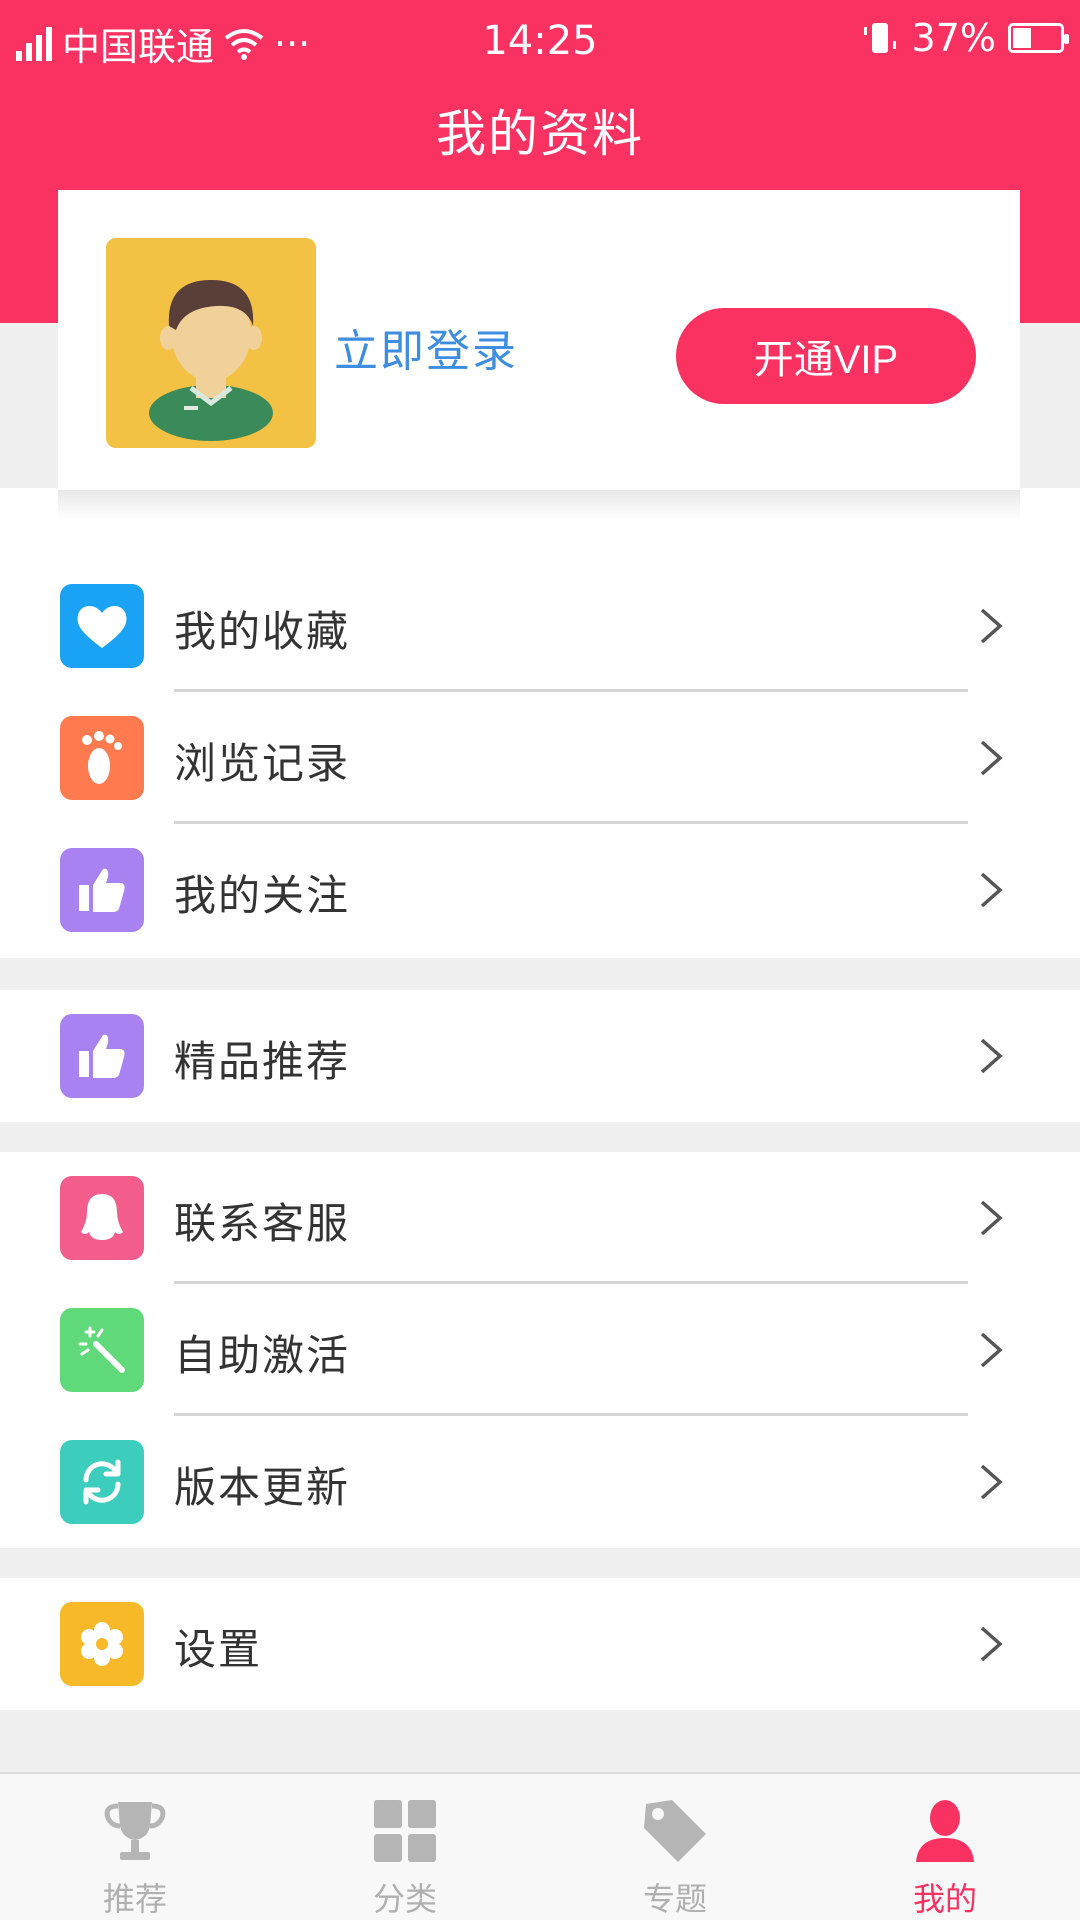 This screenshot has height=1920, width=1080. I want to click on menu-item-recommend: 精品推荐, so click(540, 1056).